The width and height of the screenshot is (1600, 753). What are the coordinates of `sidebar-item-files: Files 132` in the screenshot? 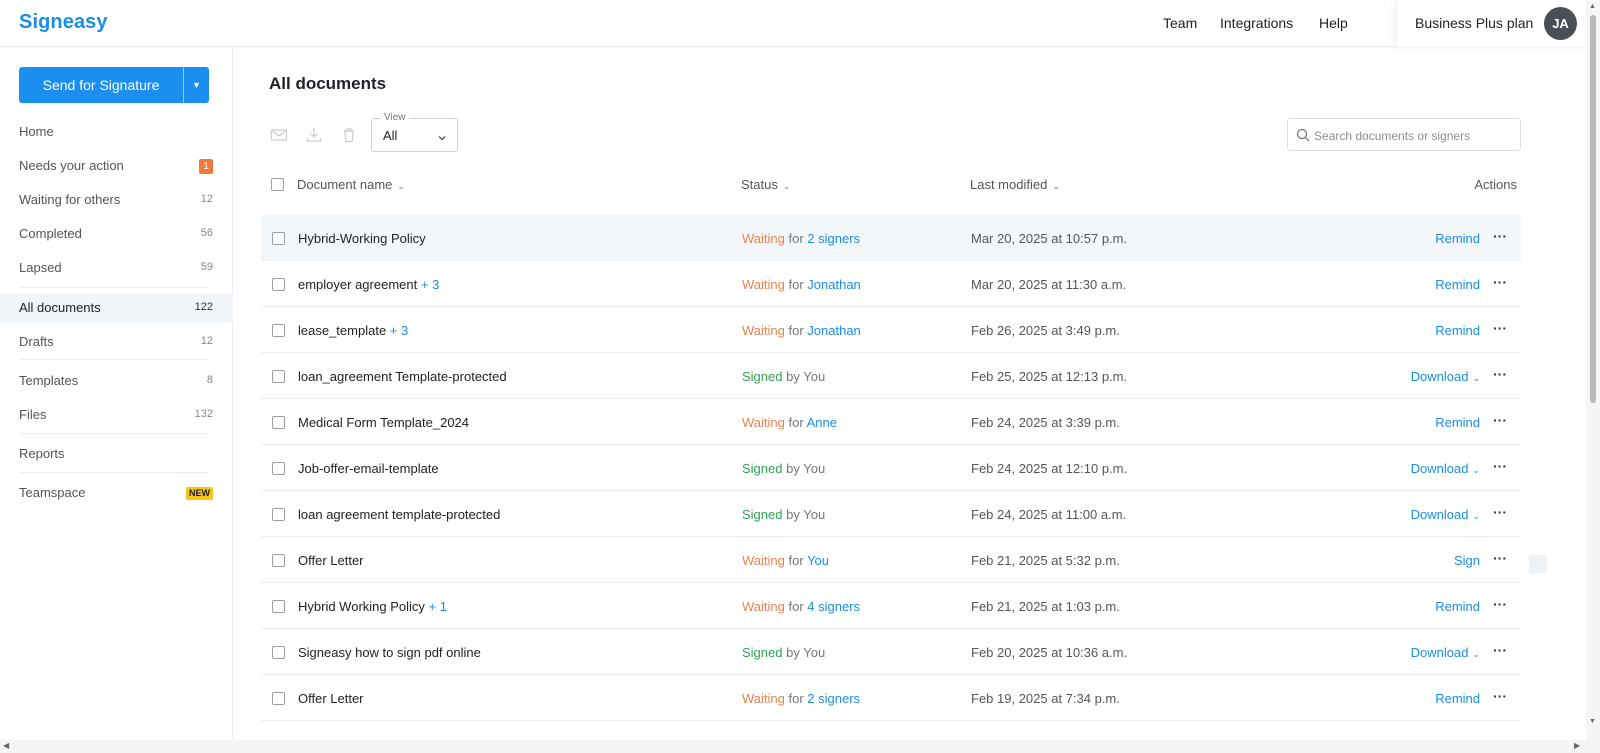 It's located at (116, 415).